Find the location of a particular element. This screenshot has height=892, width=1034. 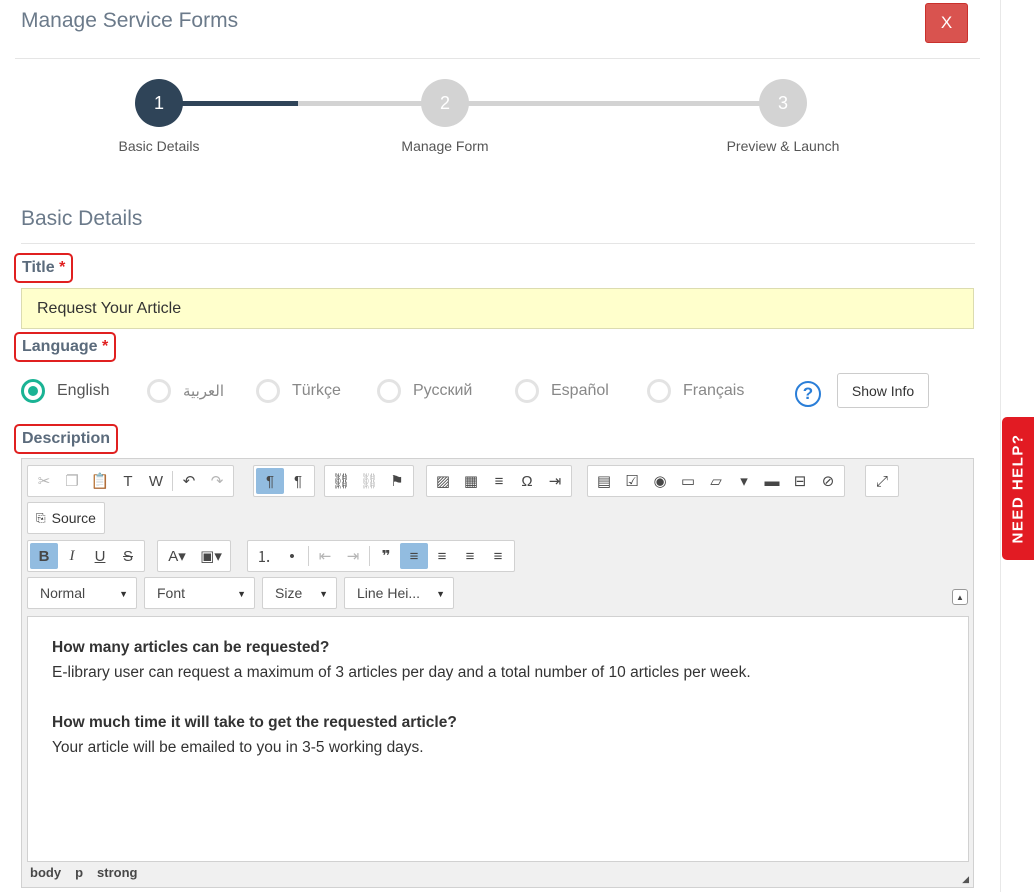

language-required-mark: * is located at coordinates (105, 346).